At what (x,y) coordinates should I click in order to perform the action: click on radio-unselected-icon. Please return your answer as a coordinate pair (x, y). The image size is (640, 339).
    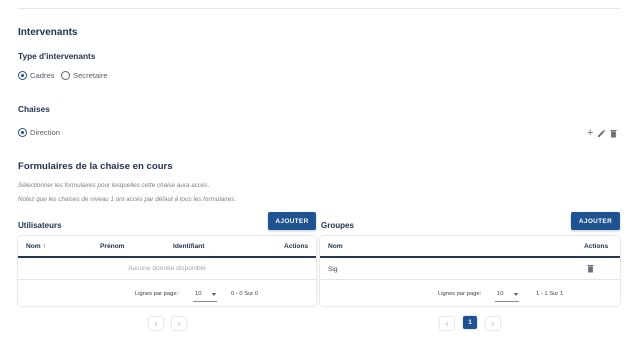
    Looking at the image, I should click on (65, 75).